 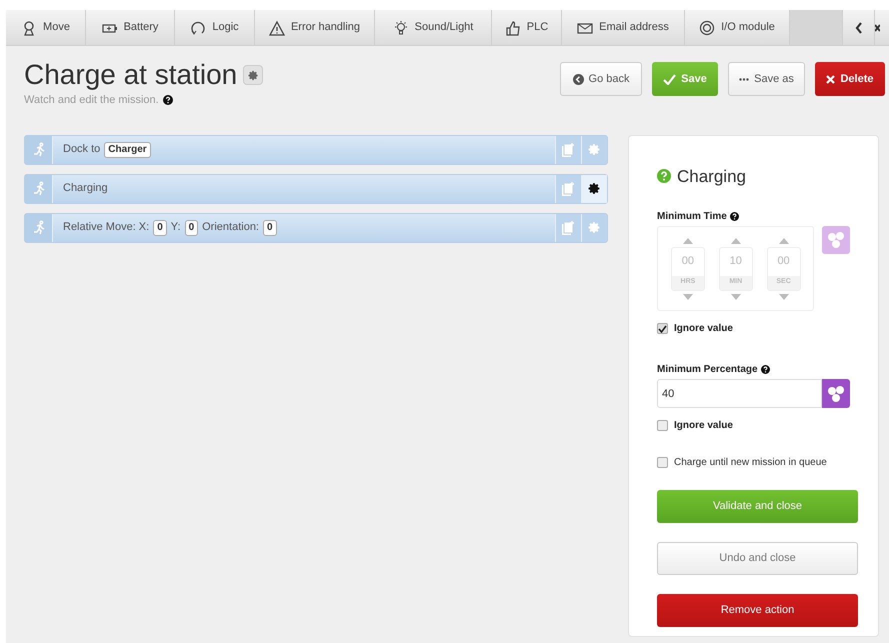 What do you see at coordinates (692, 217) in the screenshot?
I see `field-label: Minimum Time` at bounding box center [692, 217].